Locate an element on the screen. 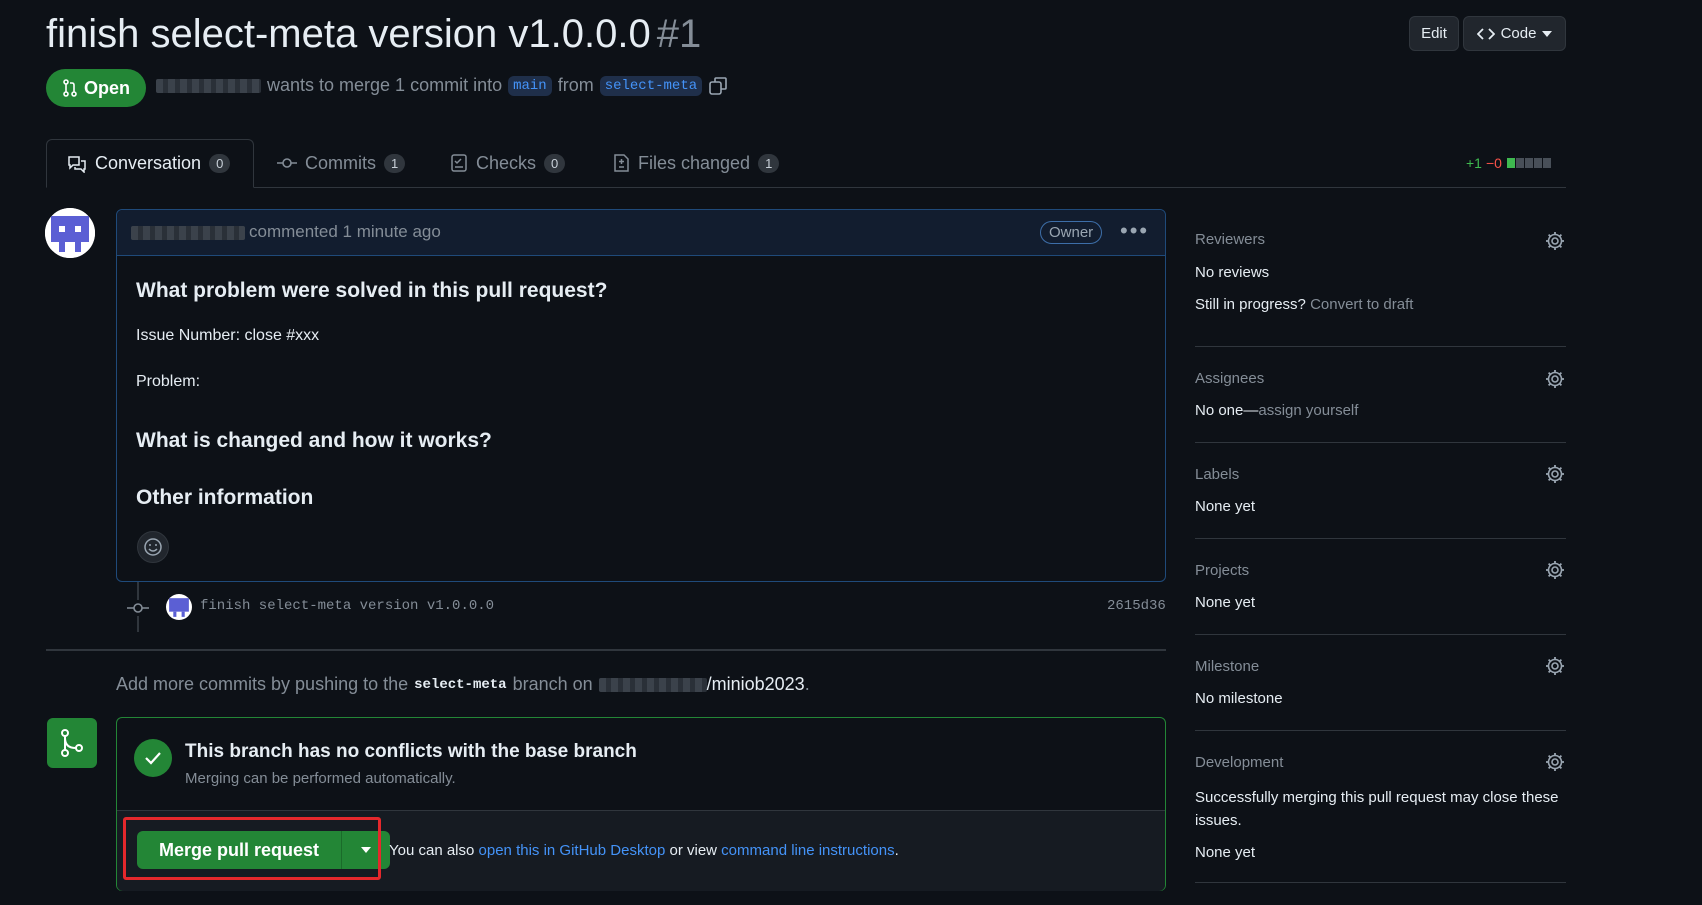  assignees-value: No one—assign yourself is located at coordinates (1276, 410).